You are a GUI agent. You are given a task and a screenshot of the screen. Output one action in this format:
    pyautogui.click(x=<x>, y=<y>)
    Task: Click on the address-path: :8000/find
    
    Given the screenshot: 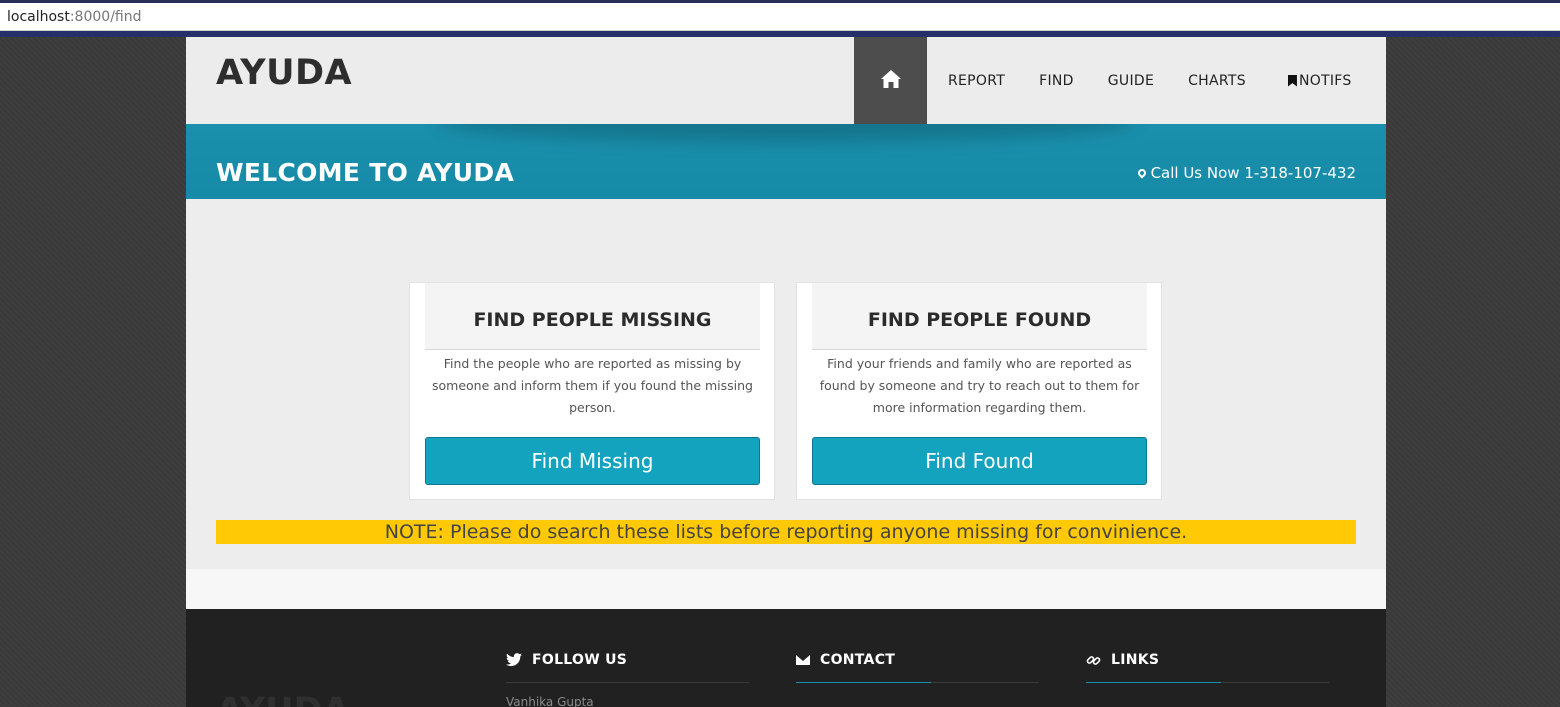 What is the action you would take?
    pyautogui.click(x=105, y=17)
    